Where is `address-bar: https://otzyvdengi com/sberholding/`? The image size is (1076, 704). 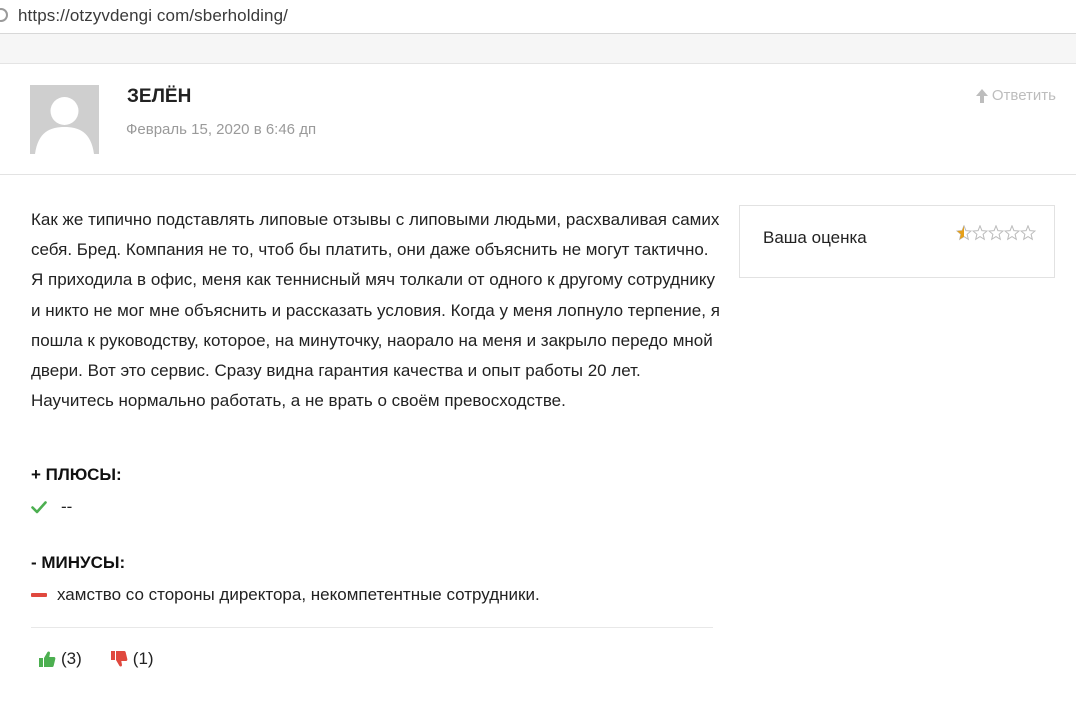 address-bar: https://otzyvdengi com/sberholding/ is located at coordinates (538, 17).